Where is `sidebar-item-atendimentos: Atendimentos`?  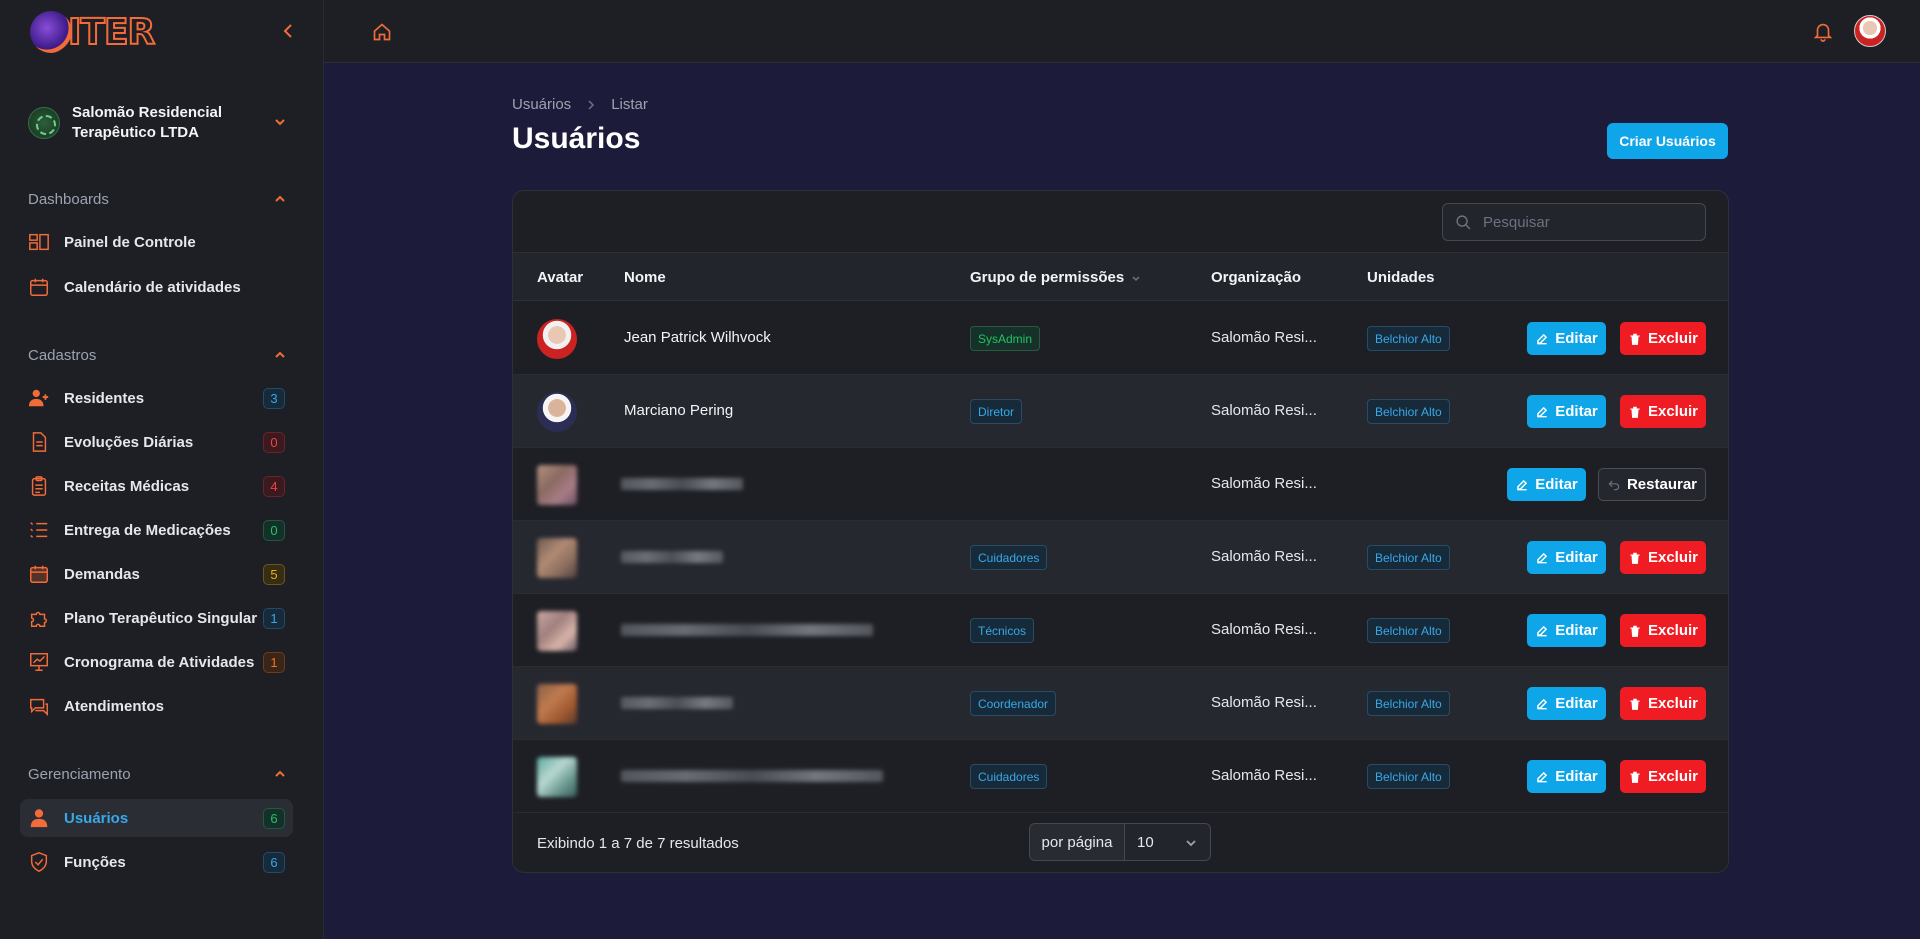 sidebar-item-atendimentos: Atendimentos is located at coordinates (156, 706).